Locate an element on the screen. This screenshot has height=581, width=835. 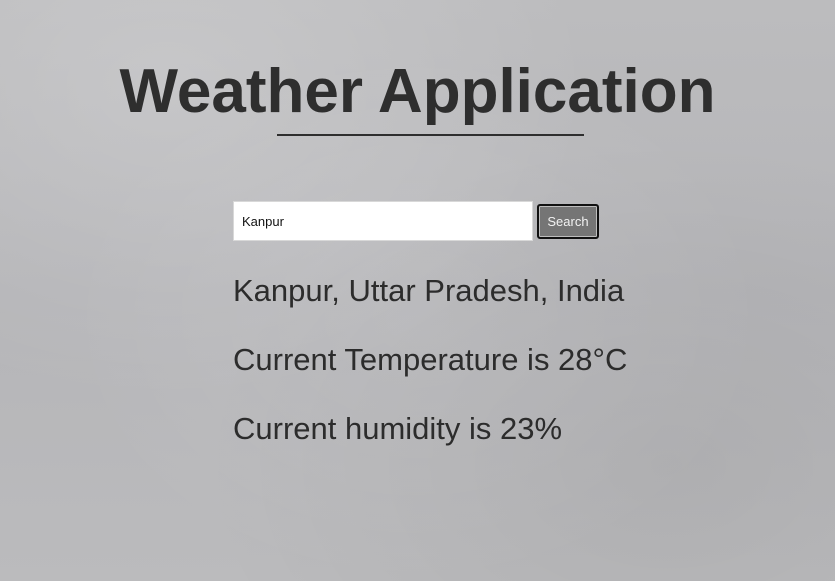
search-form: Search is located at coordinates (416, 221).